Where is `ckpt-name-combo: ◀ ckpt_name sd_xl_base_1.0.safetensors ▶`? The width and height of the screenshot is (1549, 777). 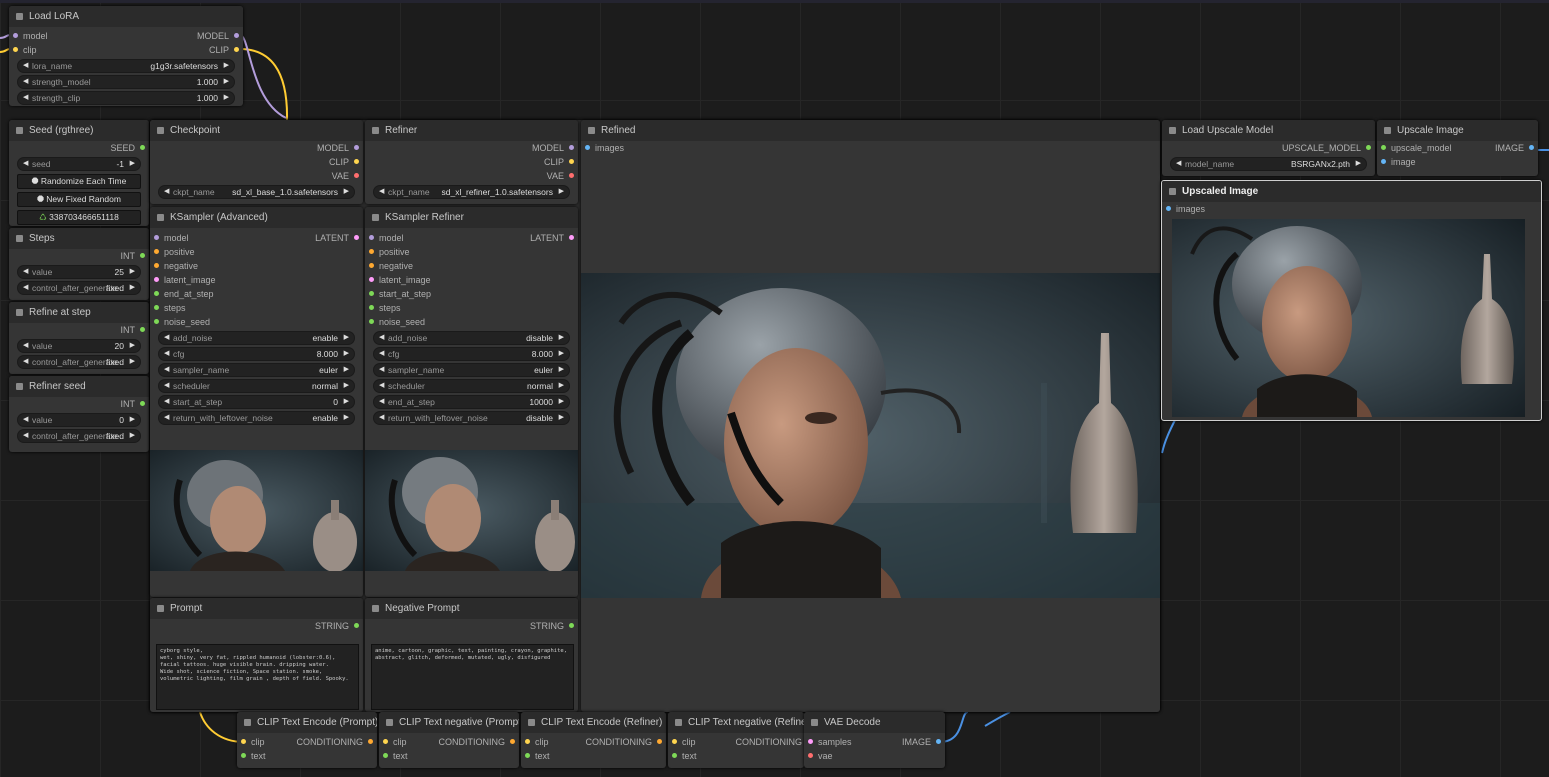
ckpt-name-combo: ◀ ckpt_name sd_xl_base_1.0.safetensors ▶ is located at coordinates (256, 192).